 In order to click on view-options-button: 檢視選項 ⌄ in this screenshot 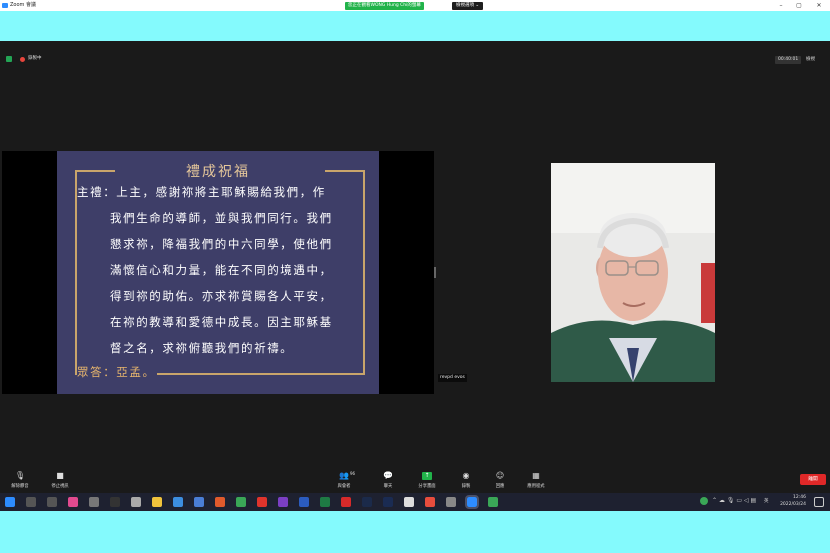, I will do `click(468, 6)`.